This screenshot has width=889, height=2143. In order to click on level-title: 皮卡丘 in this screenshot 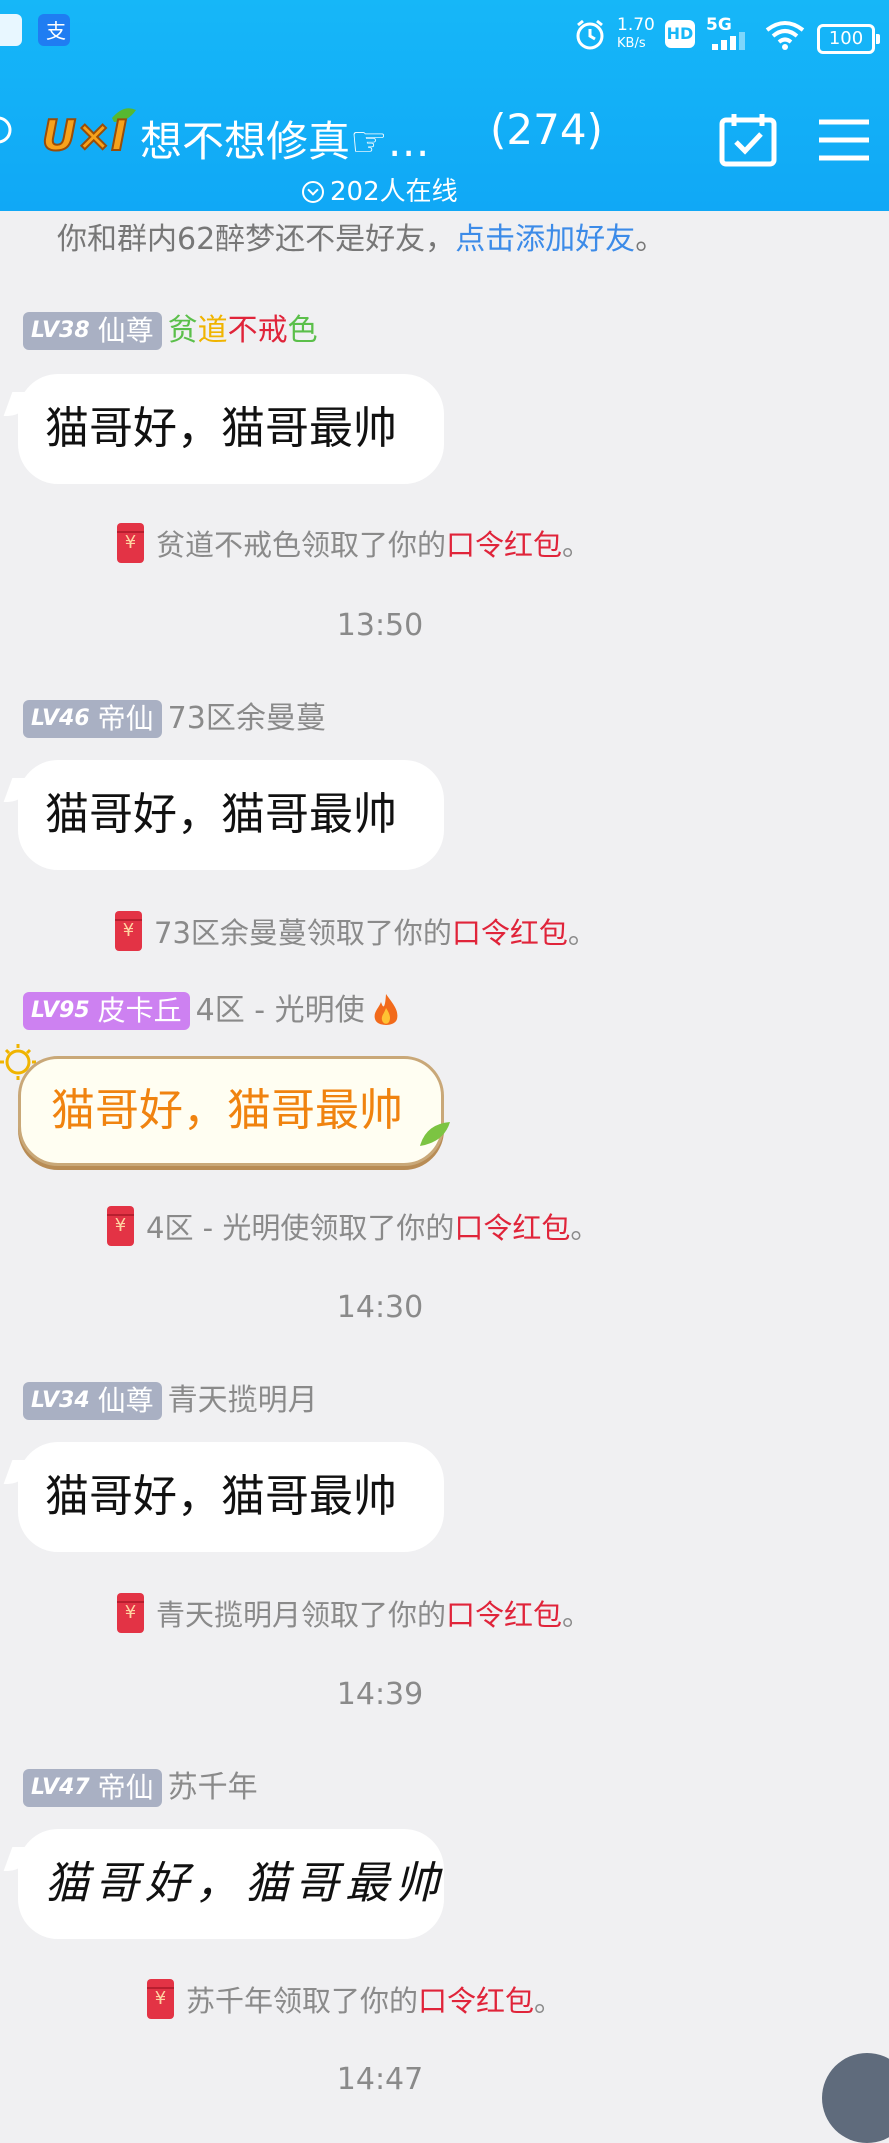, I will do `click(139, 1010)`.